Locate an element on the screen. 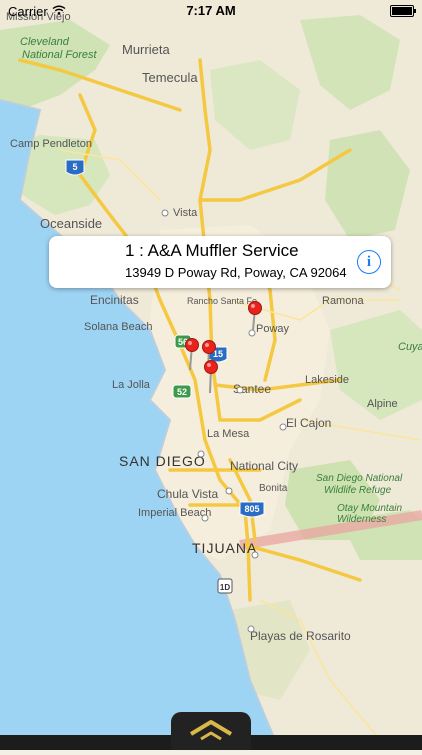 This screenshot has width=422, height=755. label-vista: Vista is located at coordinates (185, 213).